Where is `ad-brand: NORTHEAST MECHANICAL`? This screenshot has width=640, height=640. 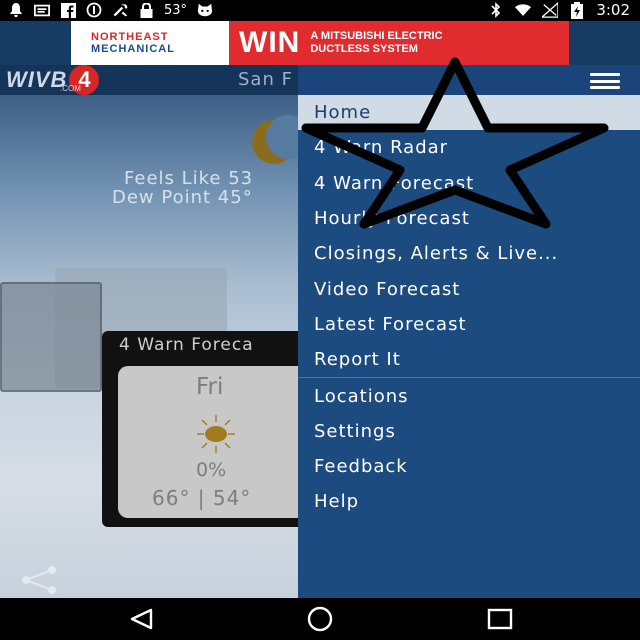
ad-brand: NORTHEAST MECHANICAL is located at coordinates (150, 43).